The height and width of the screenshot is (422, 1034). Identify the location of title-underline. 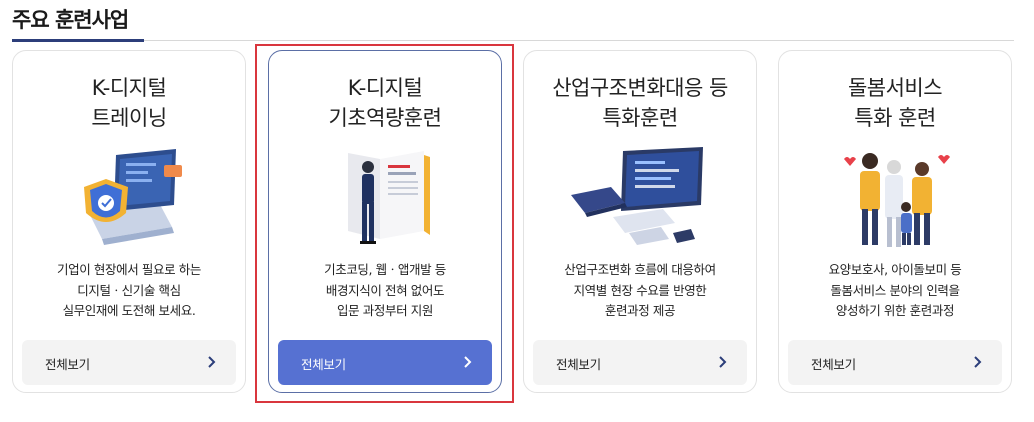
(78, 40).